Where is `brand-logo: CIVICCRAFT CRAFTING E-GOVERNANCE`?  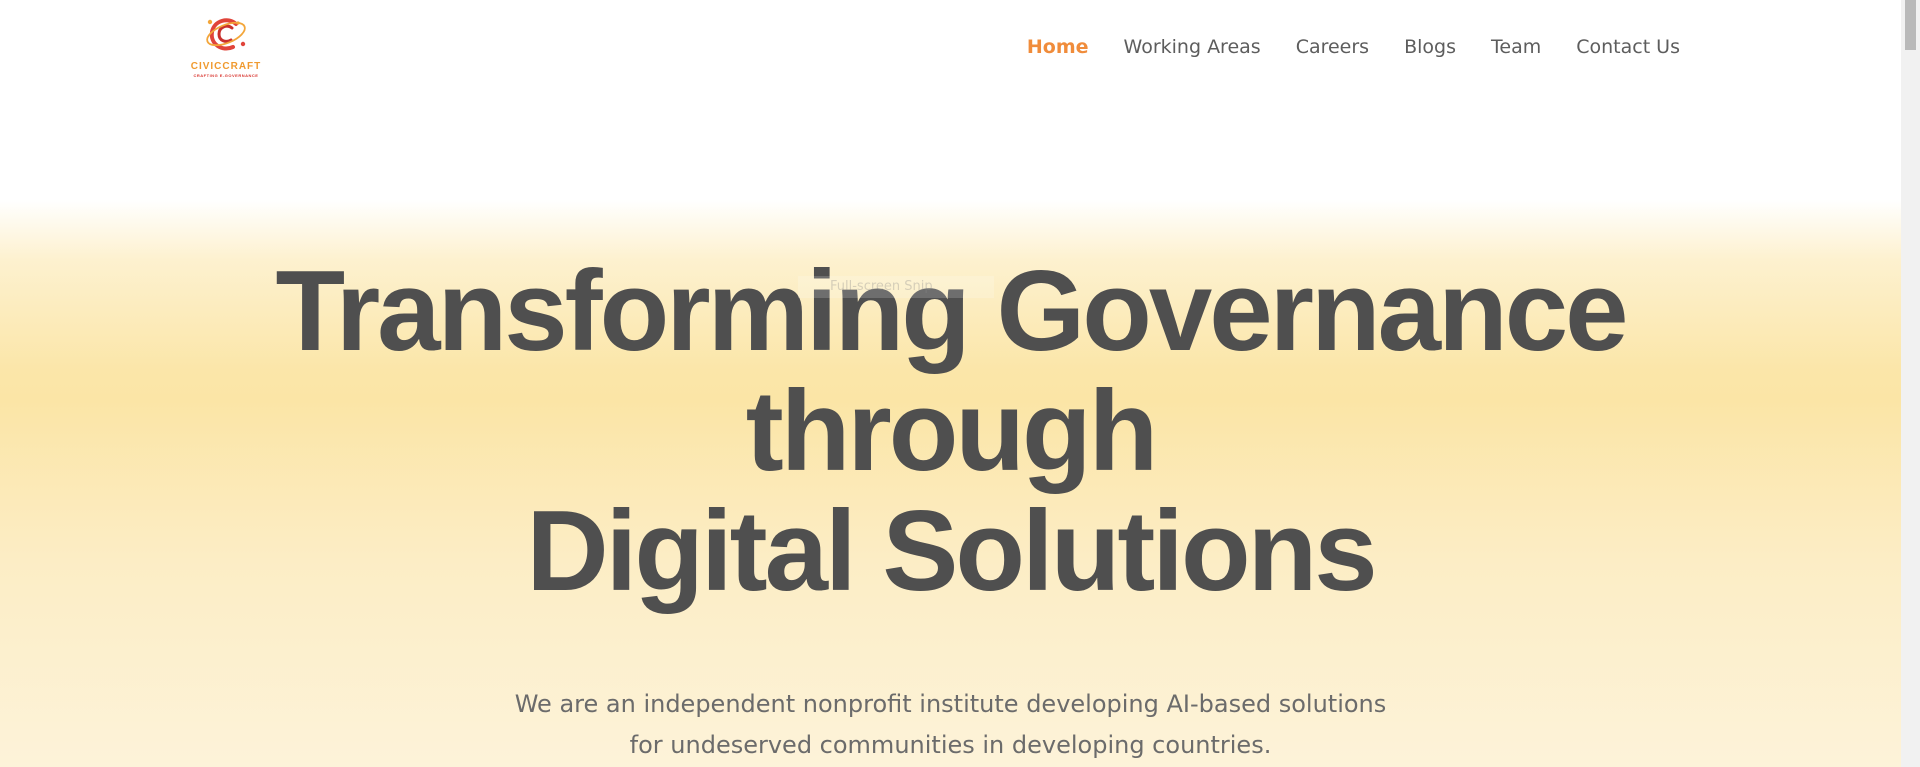 brand-logo: CIVICCRAFT CRAFTING E-GOVERNANCE is located at coordinates (226, 47).